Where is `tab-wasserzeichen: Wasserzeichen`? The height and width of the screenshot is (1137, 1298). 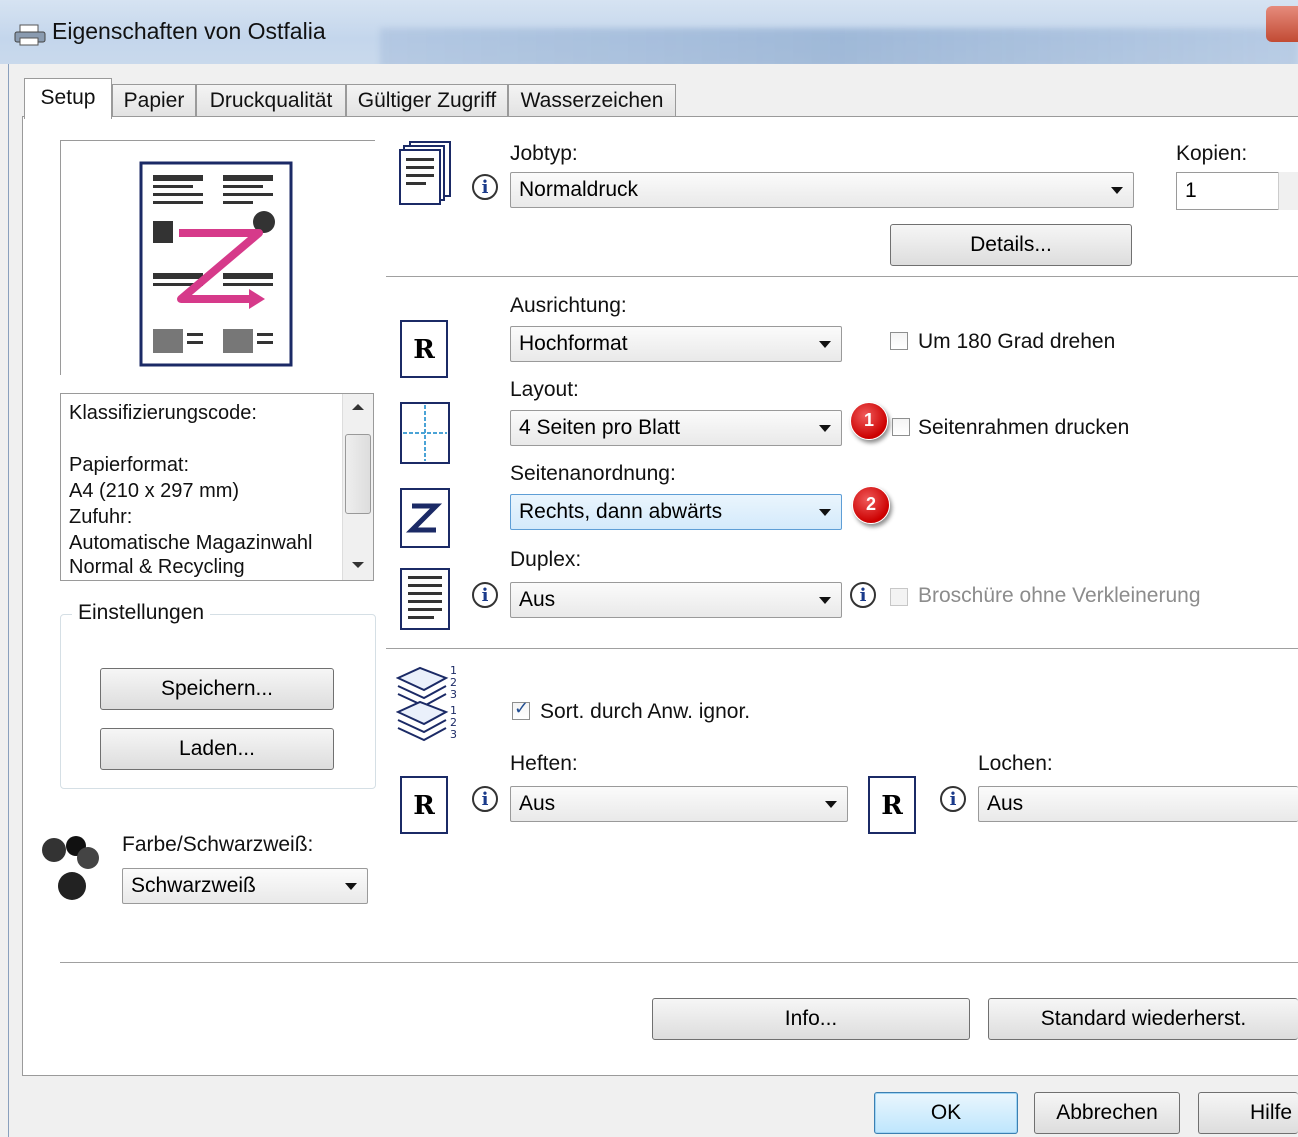 tab-wasserzeichen: Wasserzeichen is located at coordinates (592, 100).